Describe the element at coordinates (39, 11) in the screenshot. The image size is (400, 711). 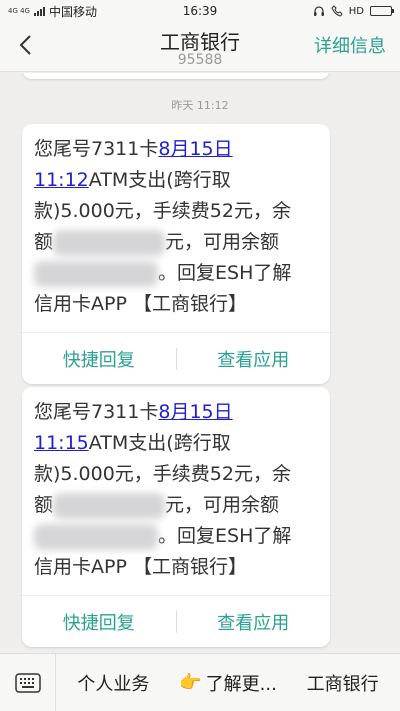
I see `signal-icon` at that location.